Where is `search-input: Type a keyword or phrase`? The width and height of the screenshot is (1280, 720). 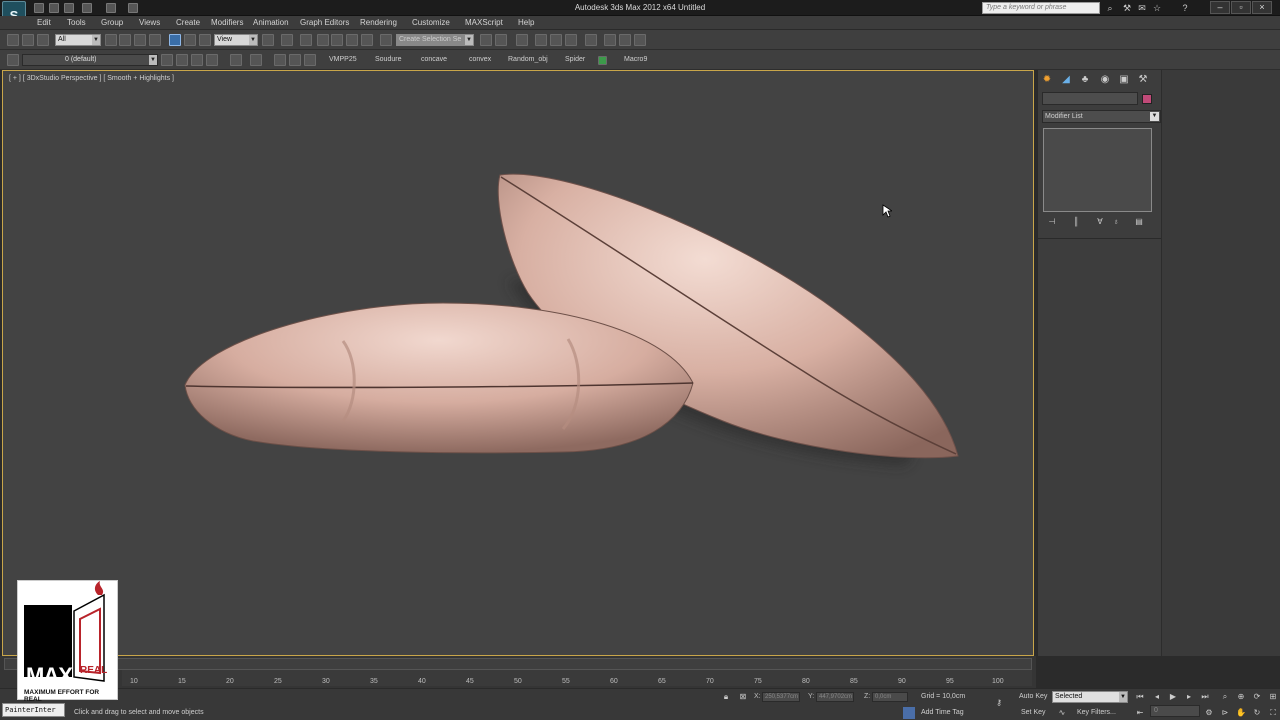 search-input: Type a keyword or phrase is located at coordinates (1041, 8).